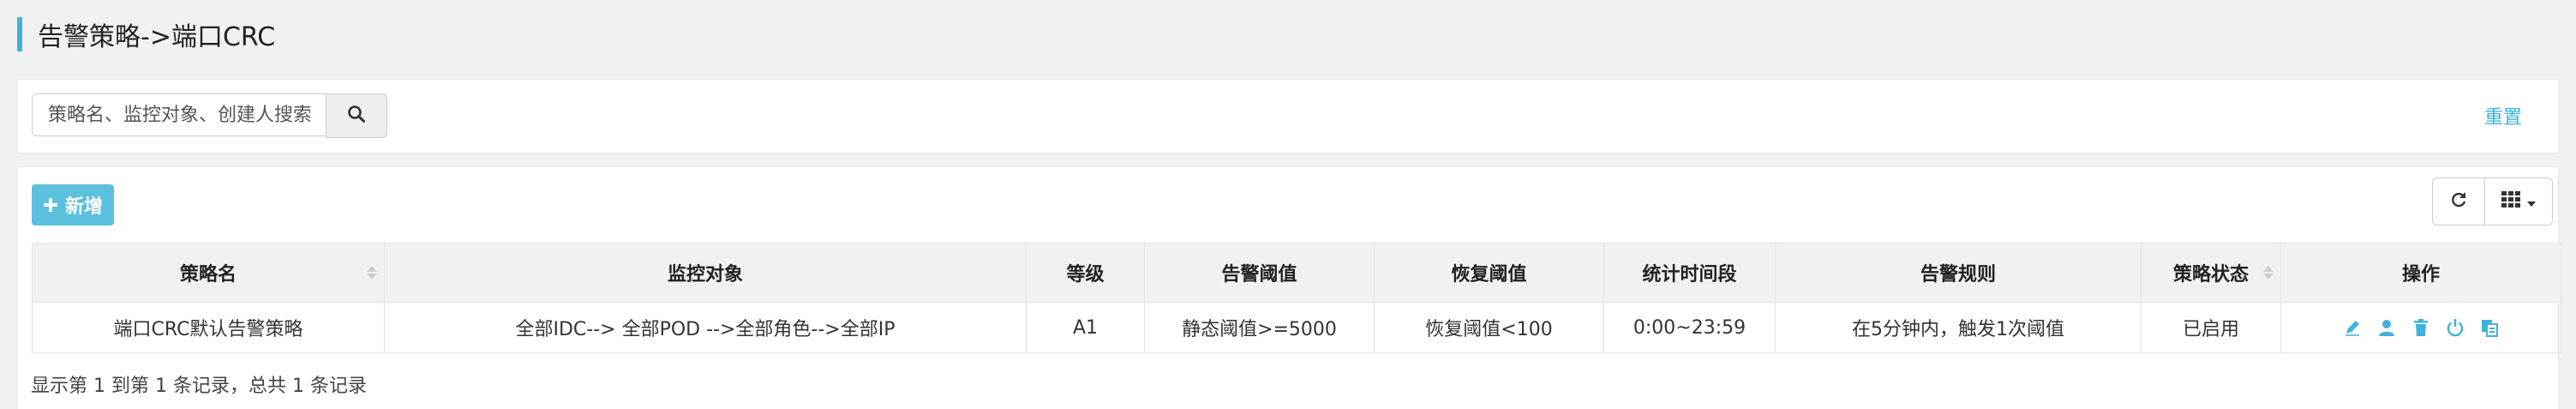 The image size is (2576, 409). What do you see at coordinates (2503, 115) in the screenshot?
I see `reset-link: 重置` at bounding box center [2503, 115].